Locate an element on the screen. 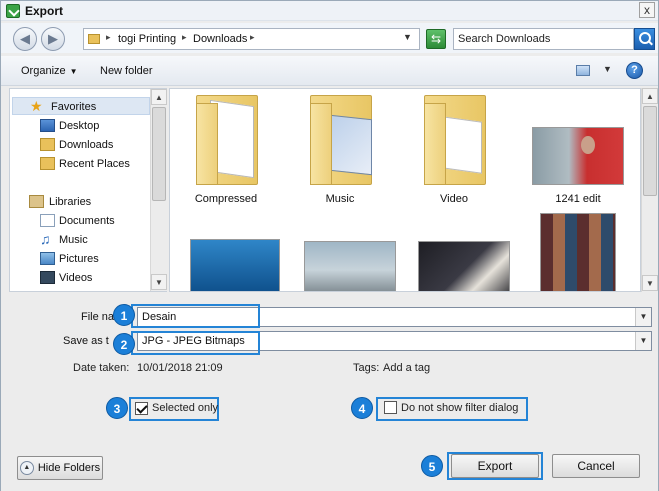 The image size is (659, 491). recent-places-icon is located at coordinates (47, 163).